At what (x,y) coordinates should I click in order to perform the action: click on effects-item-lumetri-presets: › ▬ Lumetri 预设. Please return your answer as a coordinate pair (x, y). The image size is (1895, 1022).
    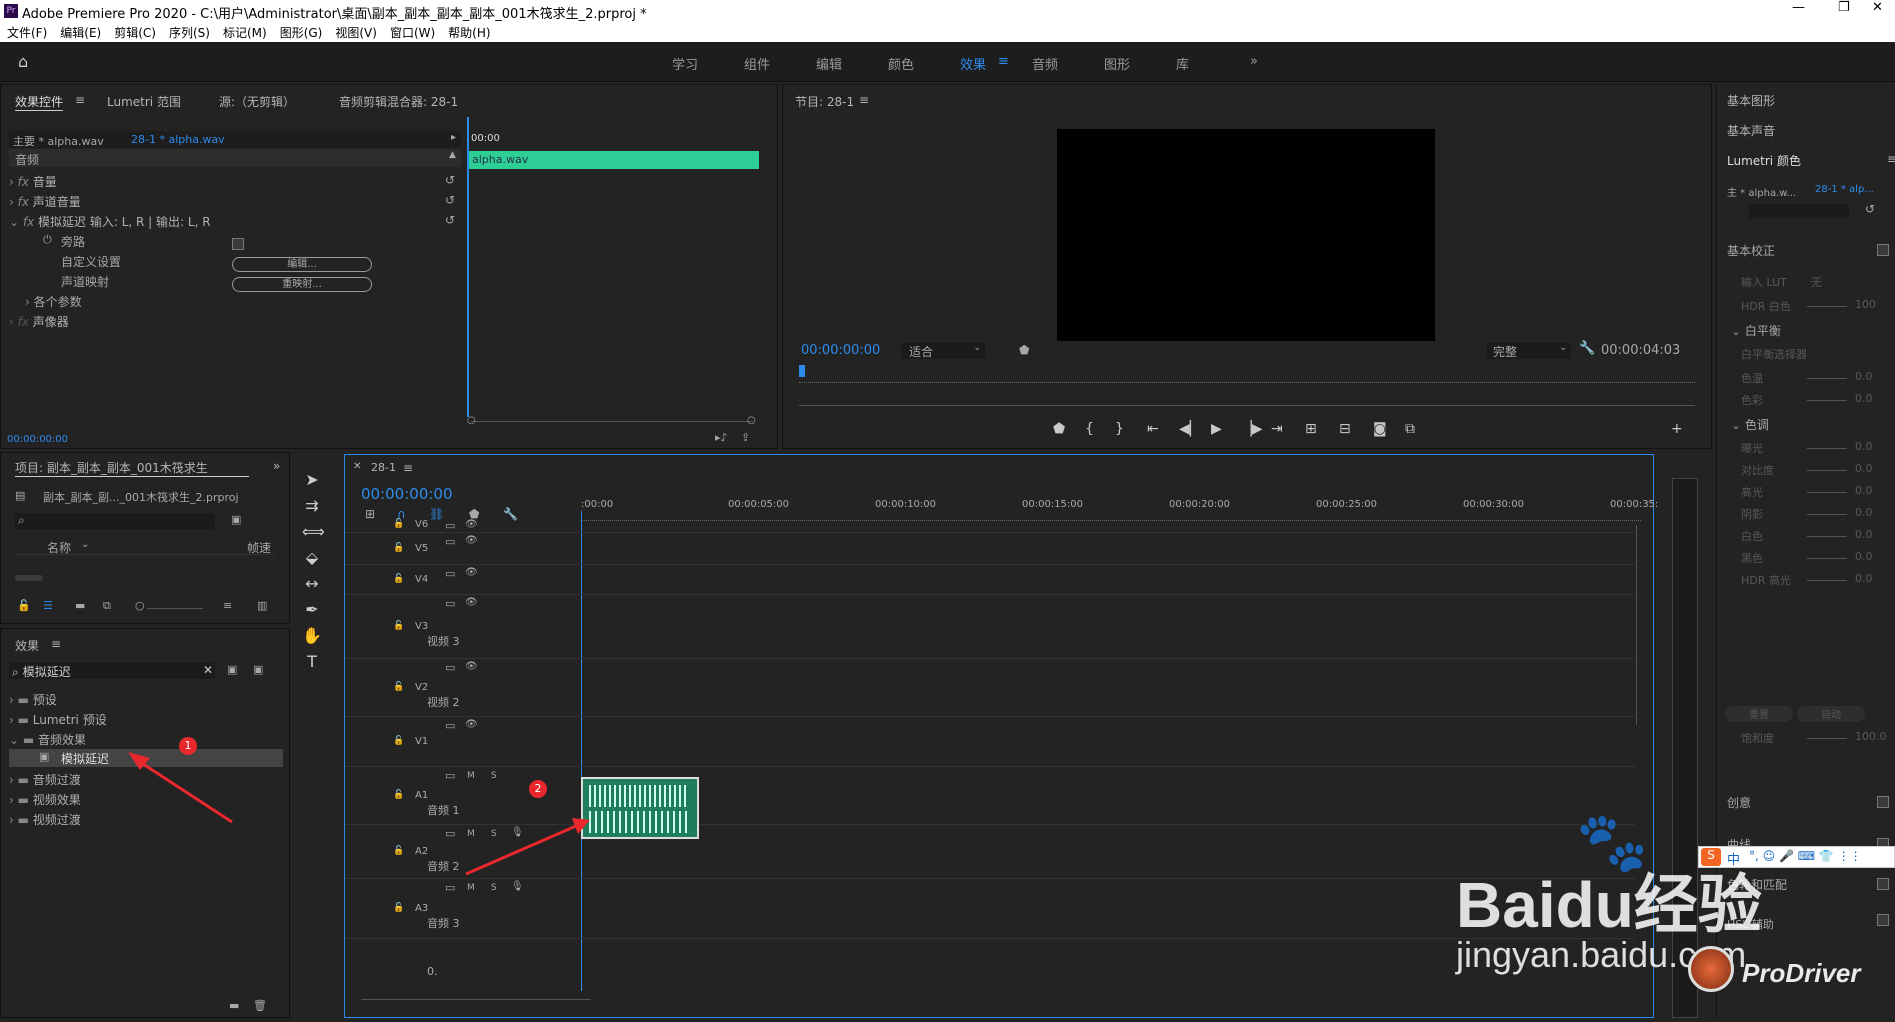
    Looking at the image, I should click on (58, 719).